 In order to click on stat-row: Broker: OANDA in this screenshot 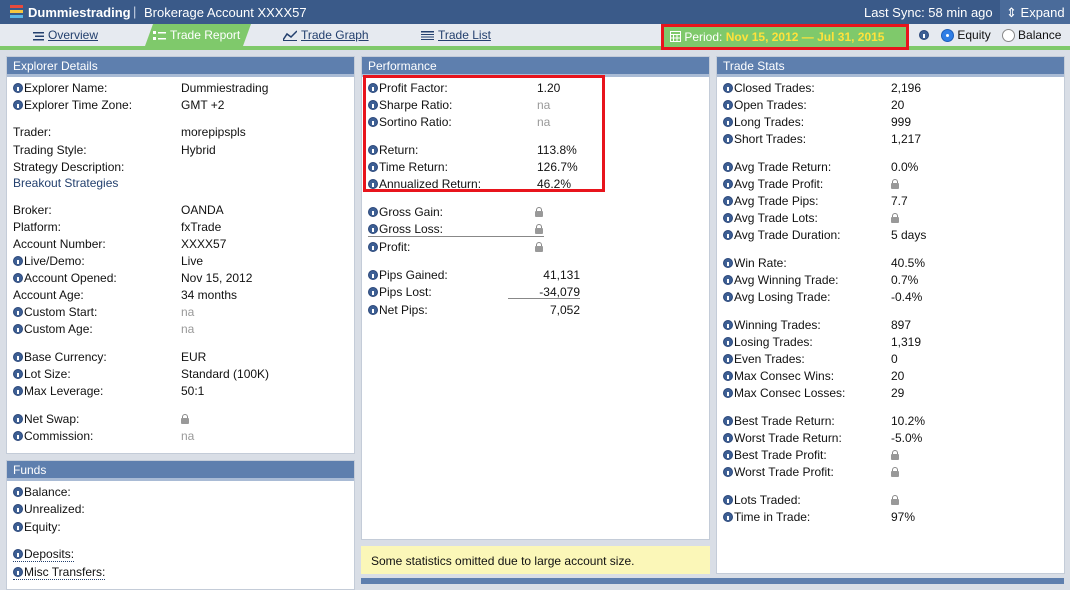, I will do `click(178, 211)`.